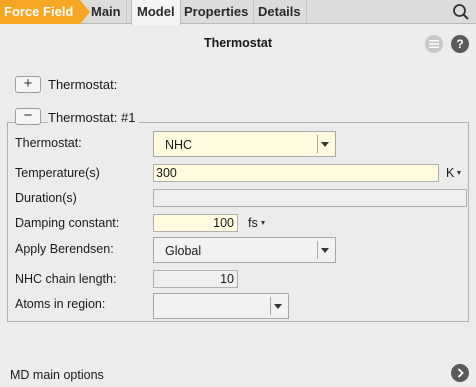 Image resolution: width=476 pixels, height=387 pixels. I want to click on thermostat-dropdown: NHC, so click(244, 144).